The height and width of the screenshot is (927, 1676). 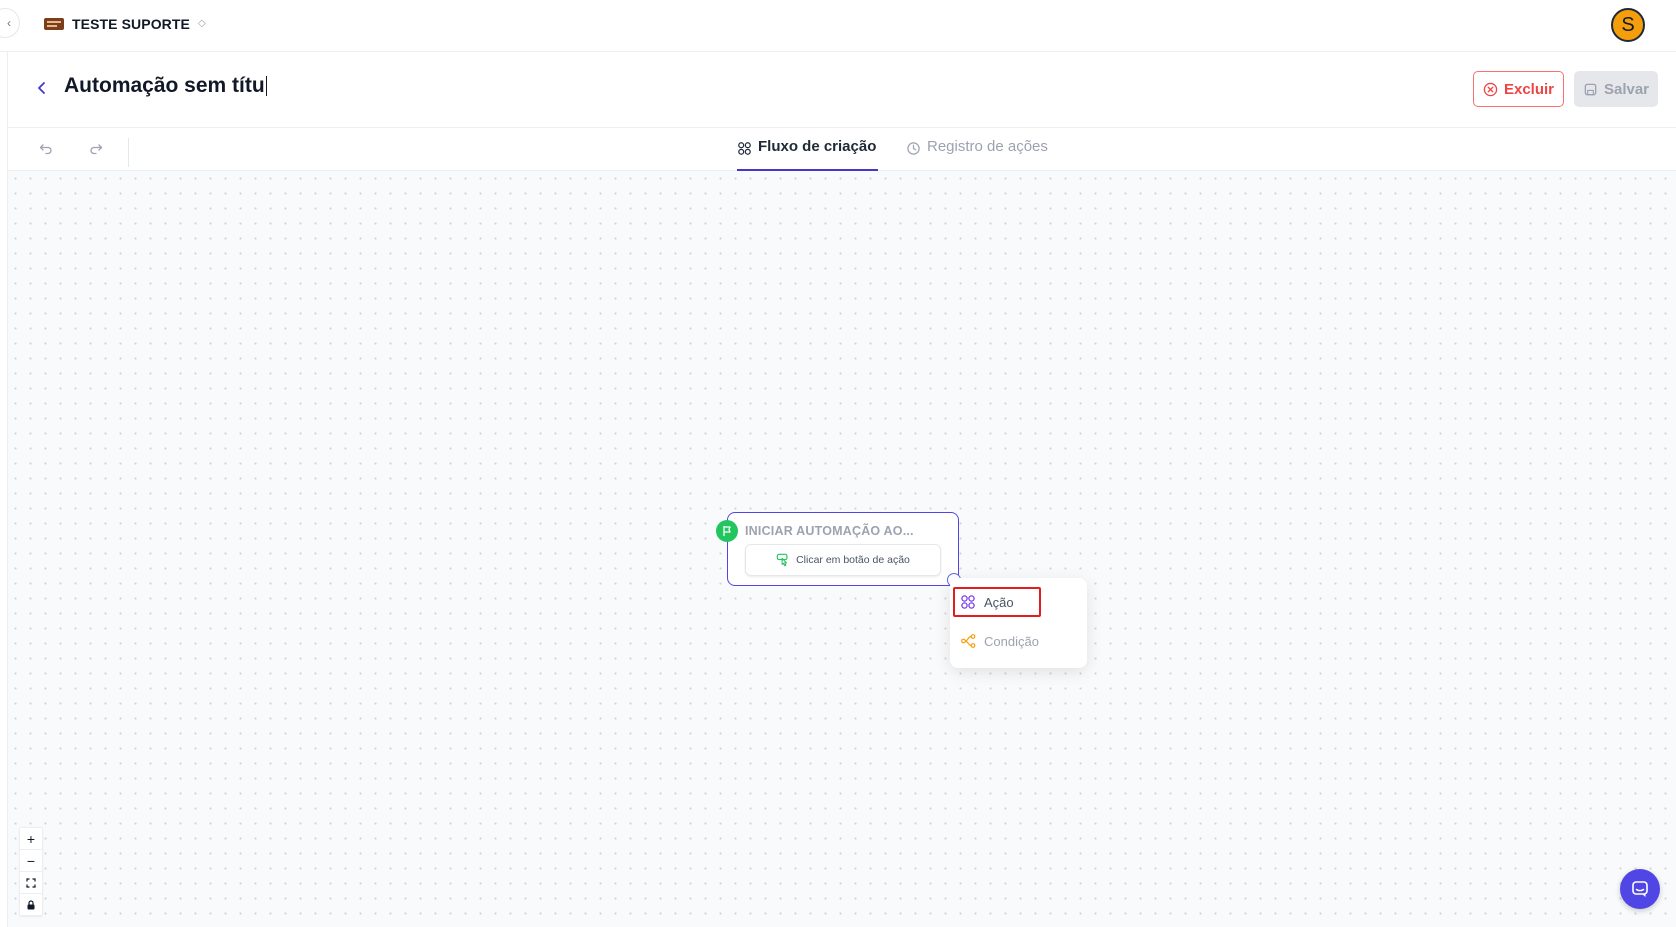 I want to click on fit-view-button, so click(x=31, y=883).